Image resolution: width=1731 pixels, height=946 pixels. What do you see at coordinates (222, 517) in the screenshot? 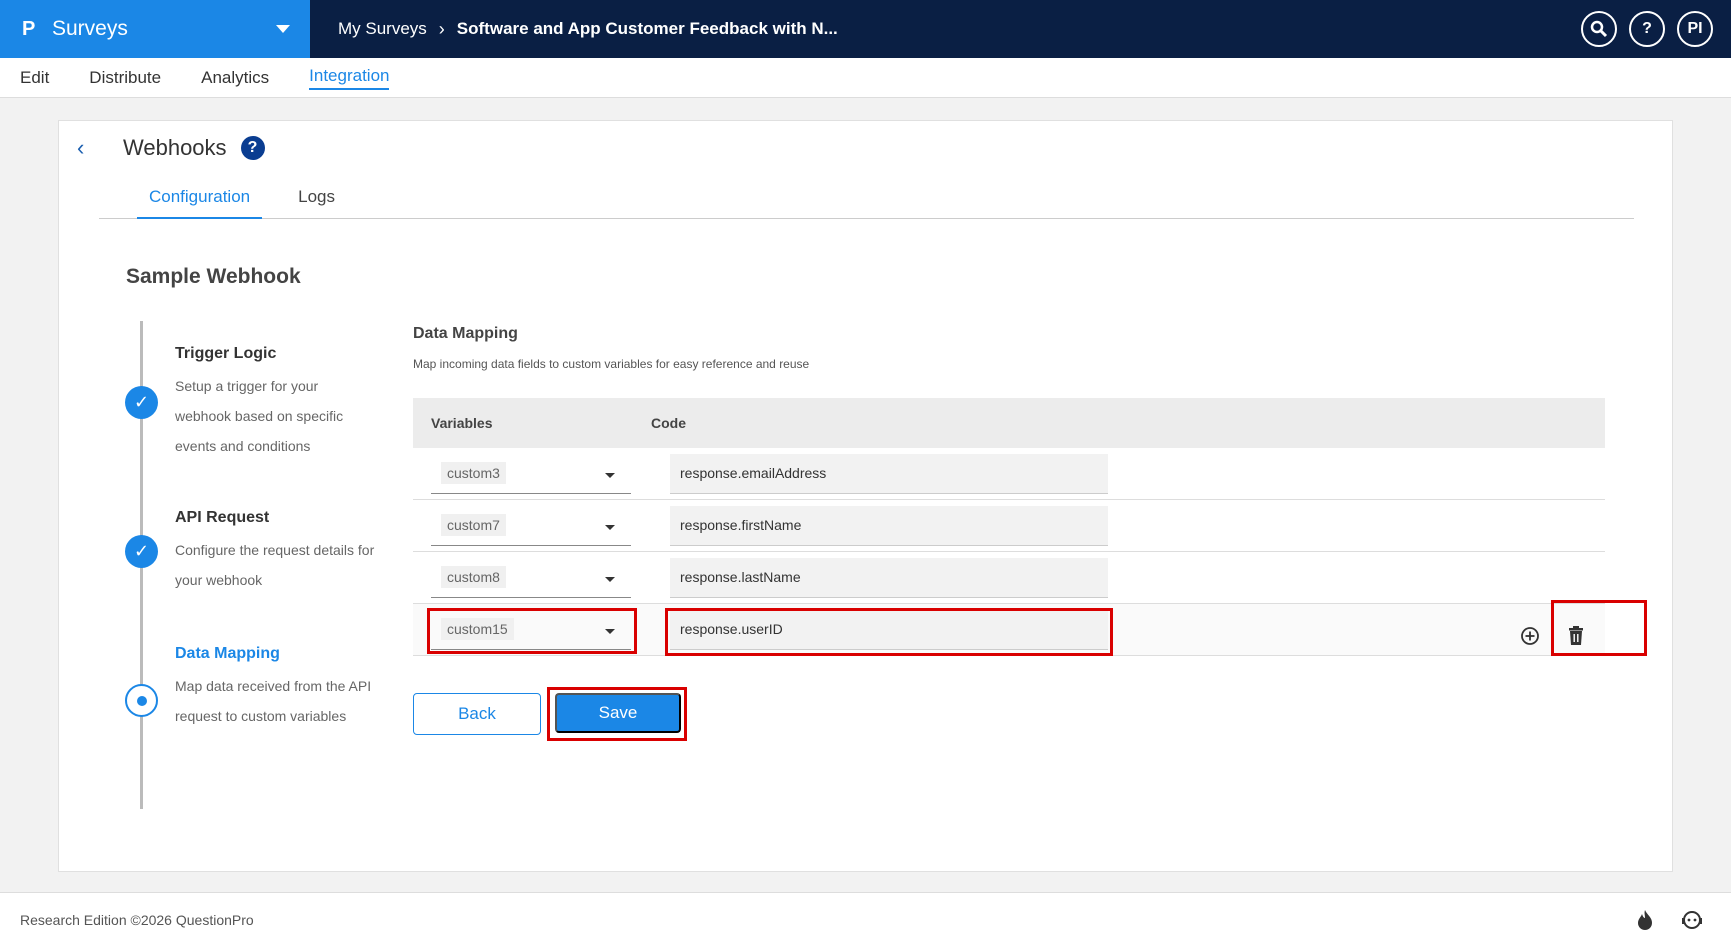
I see `step-title: API Request` at bounding box center [222, 517].